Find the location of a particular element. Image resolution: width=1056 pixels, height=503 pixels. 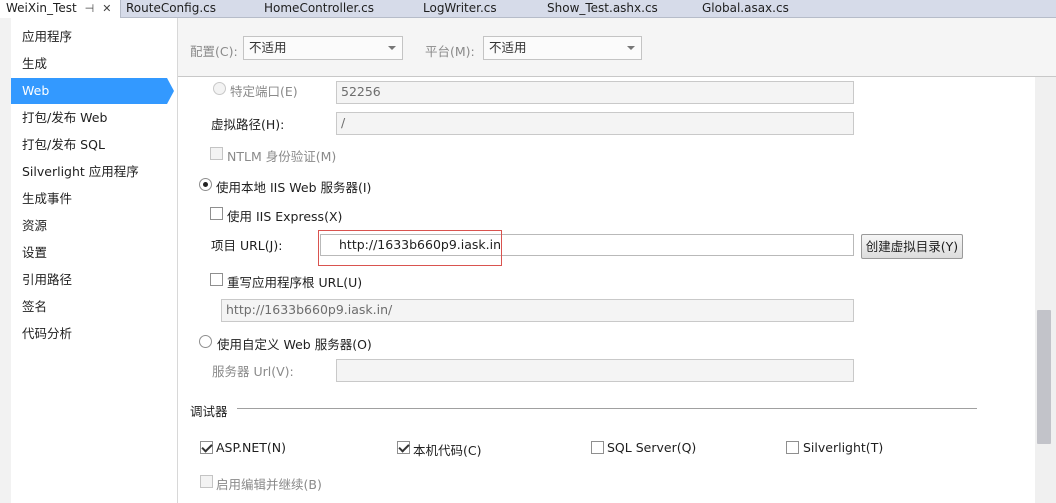

tab-routeconfig: RouteConfig.cs is located at coordinates (171, 9).